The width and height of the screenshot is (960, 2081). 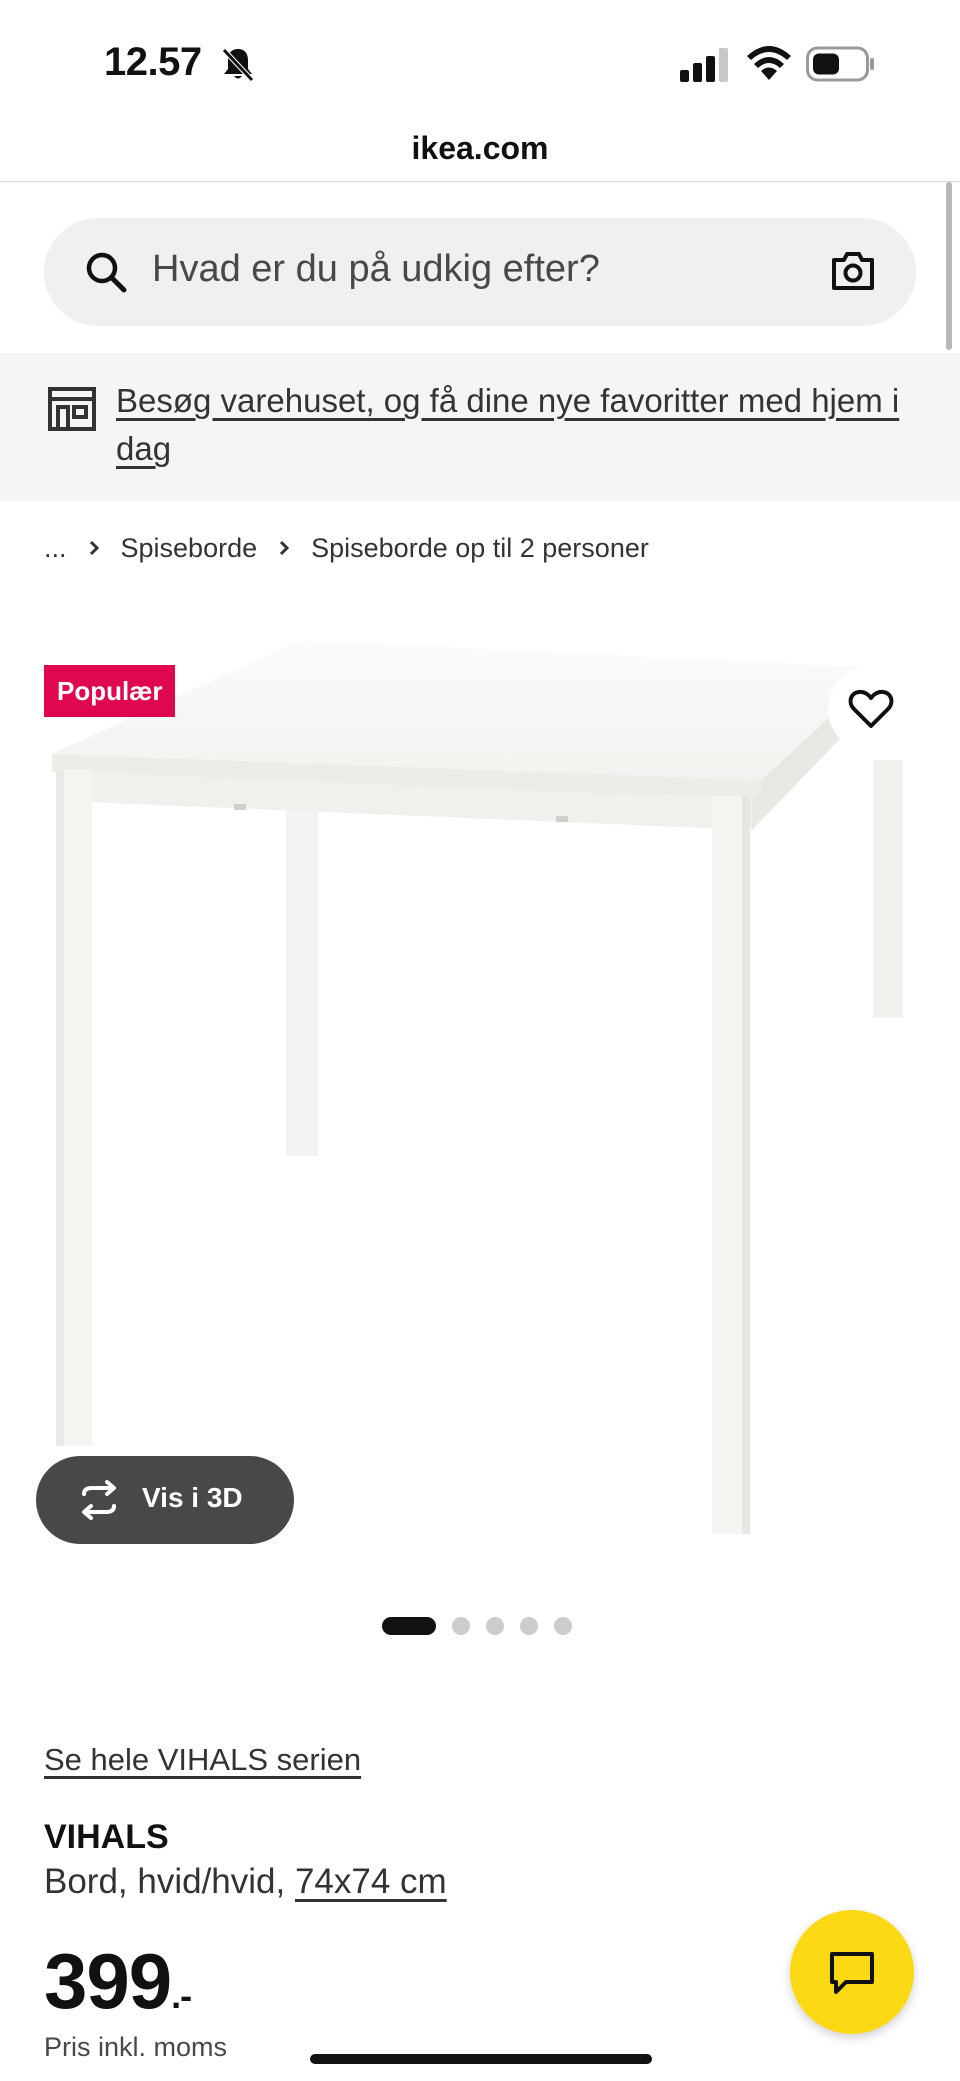 I want to click on chat-icon, so click(x=852, y=1973).